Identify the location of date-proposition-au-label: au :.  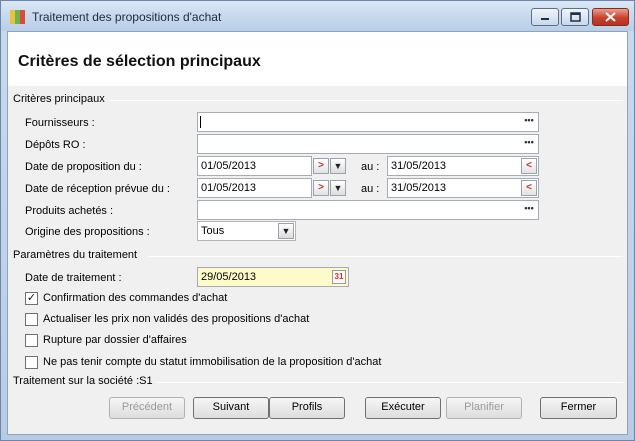
(370, 167).